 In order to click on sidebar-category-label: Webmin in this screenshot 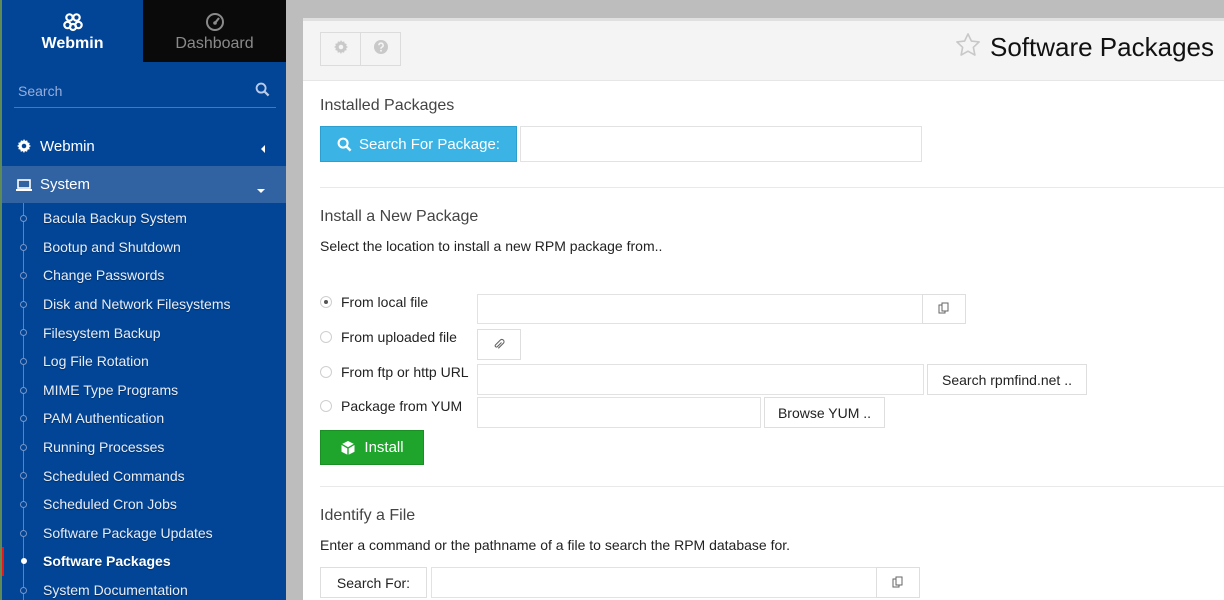, I will do `click(67, 146)`.